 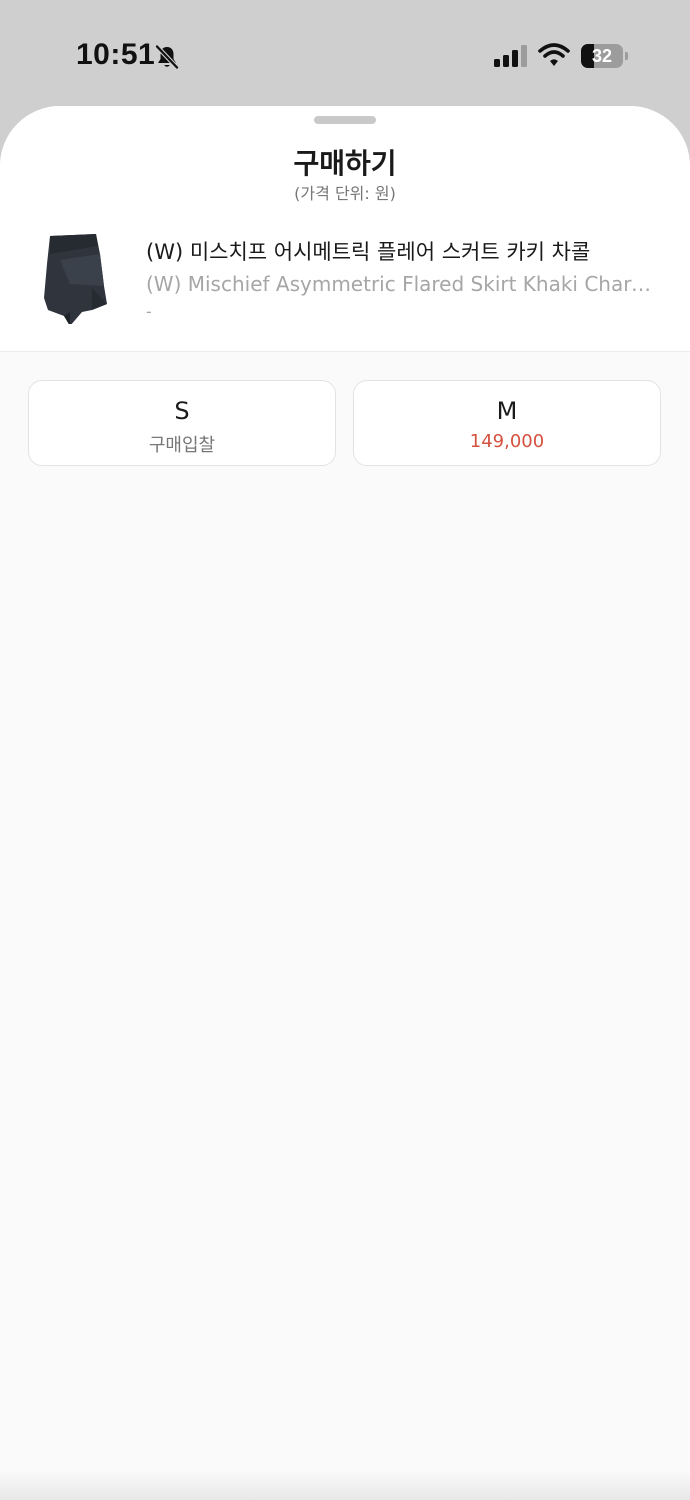 What do you see at coordinates (507, 411) in the screenshot?
I see `size-label: M` at bounding box center [507, 411].